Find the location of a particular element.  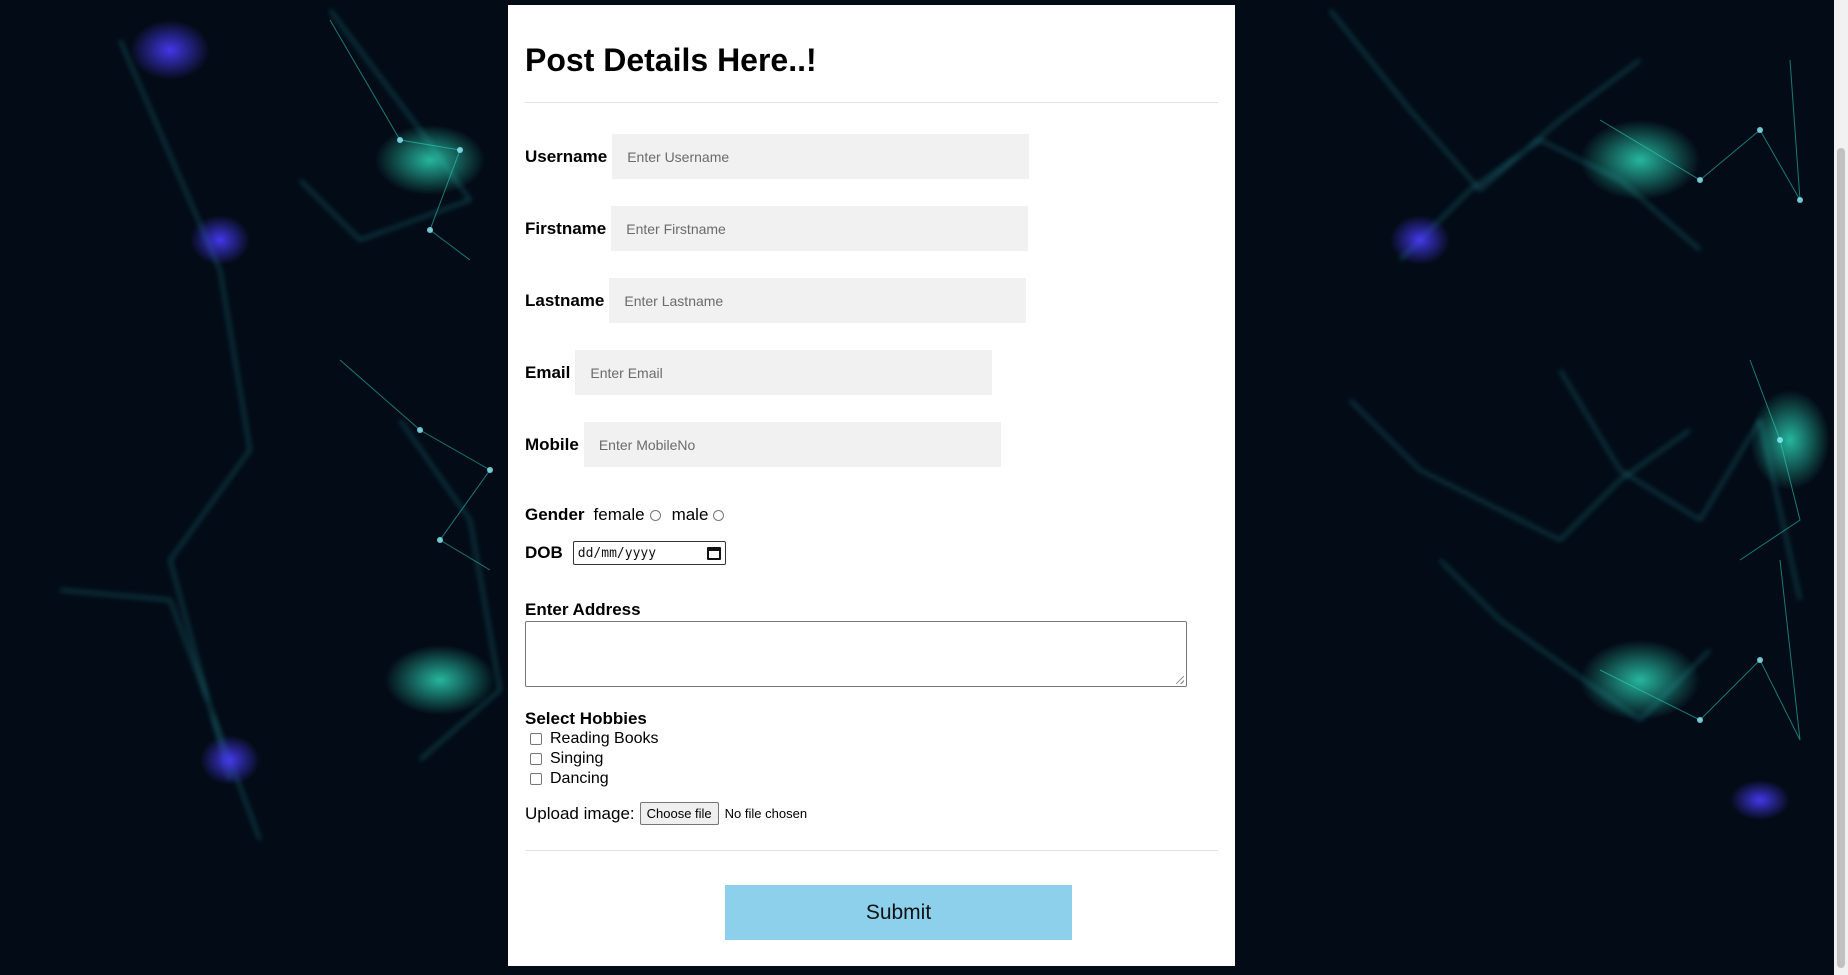

dob-date-input: dd/mm/yyyy is located at coordinates (649, 553).